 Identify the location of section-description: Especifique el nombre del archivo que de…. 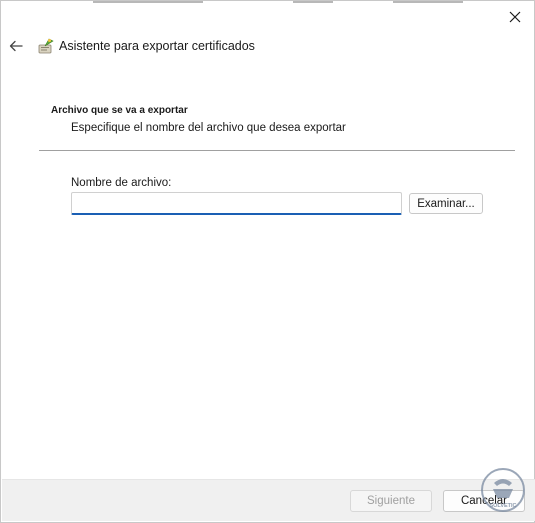
(208, 128).